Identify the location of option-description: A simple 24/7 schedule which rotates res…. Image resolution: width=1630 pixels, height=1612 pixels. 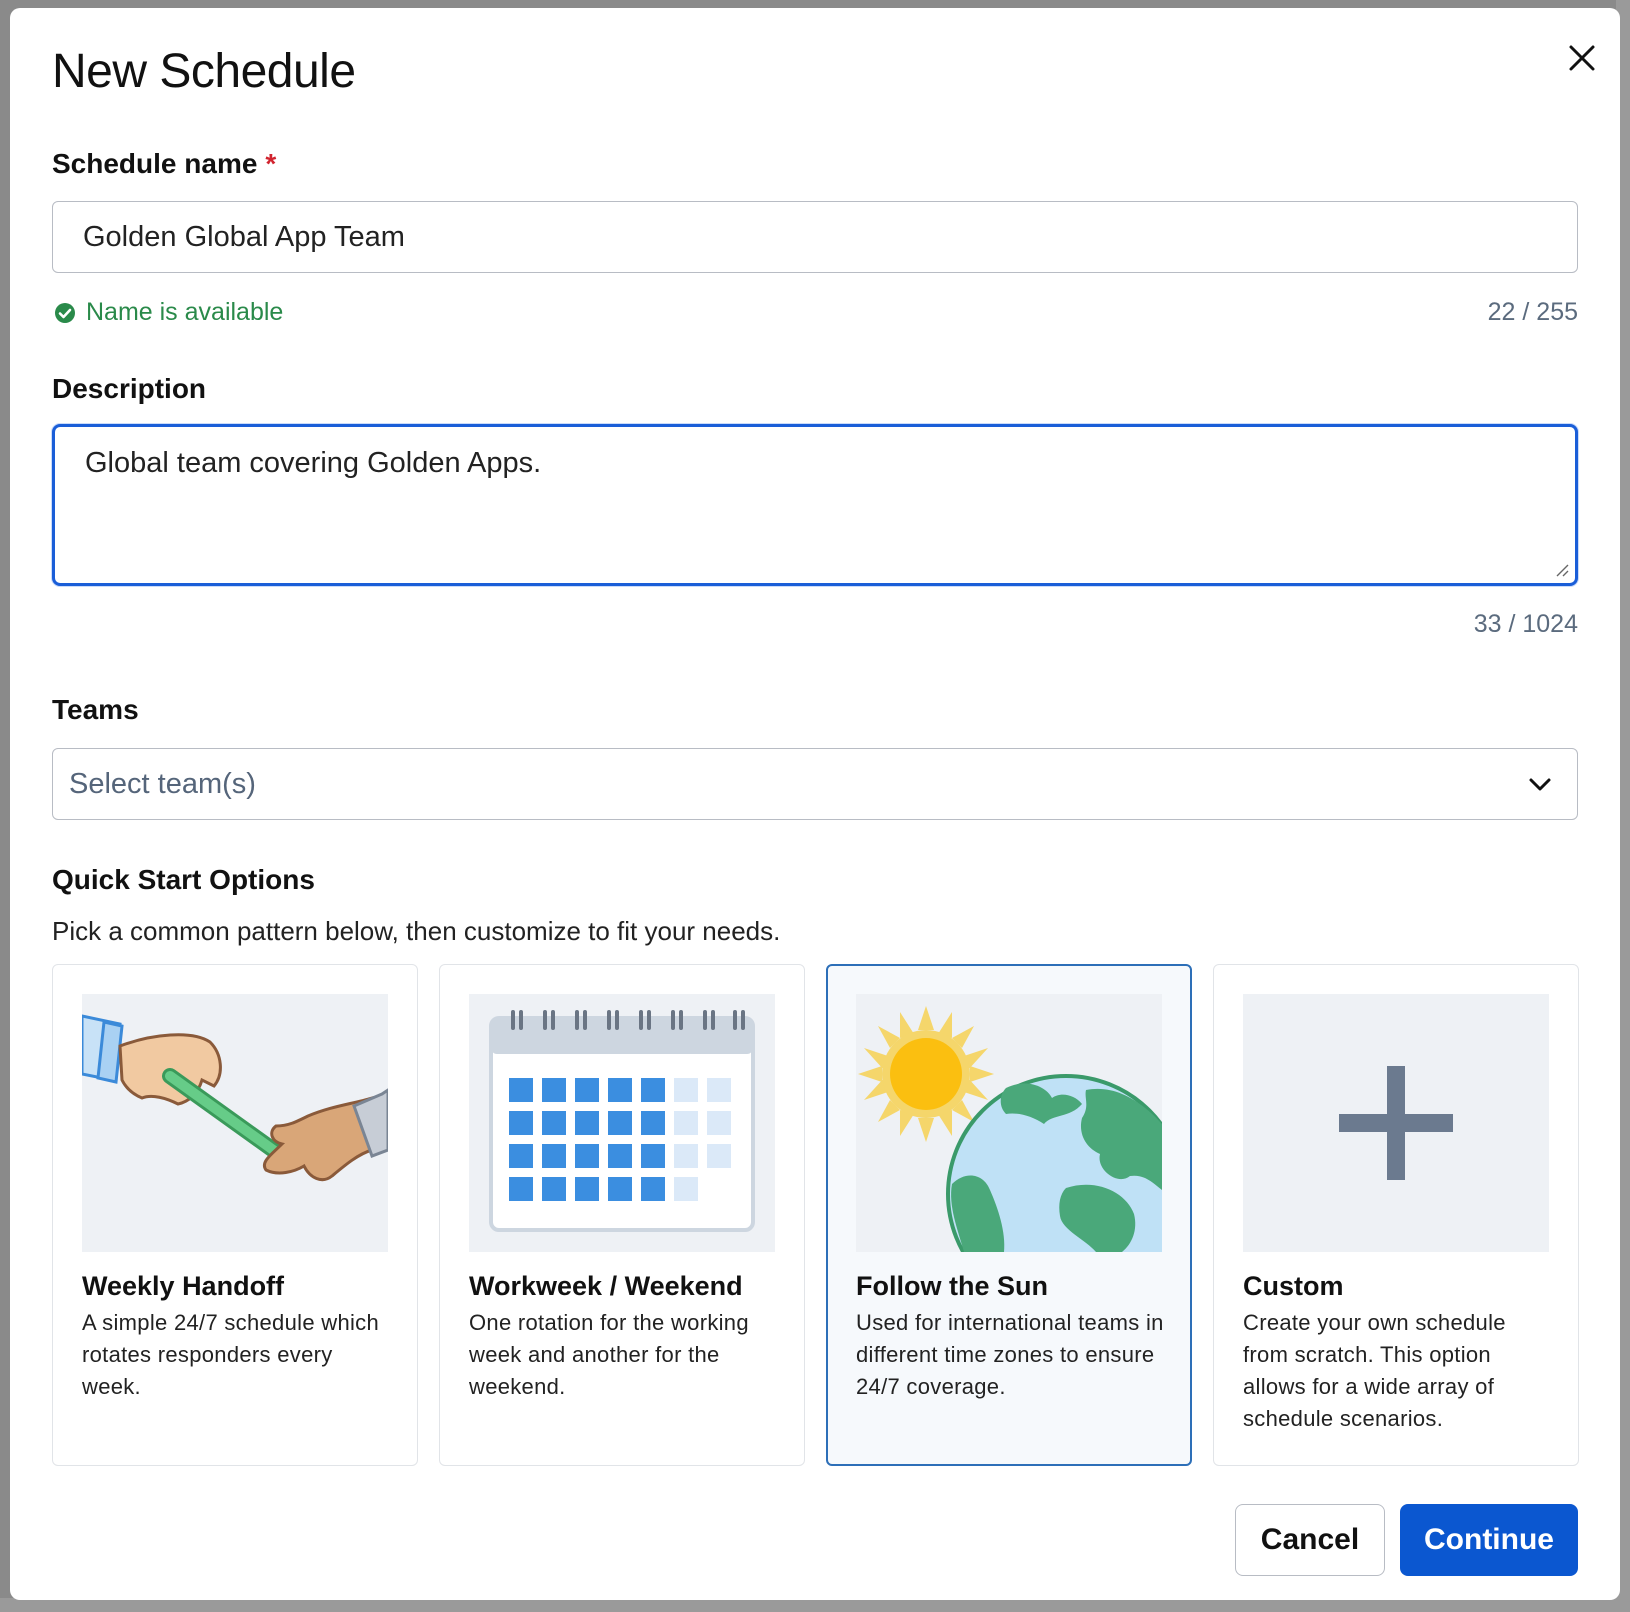
(231, 1354).